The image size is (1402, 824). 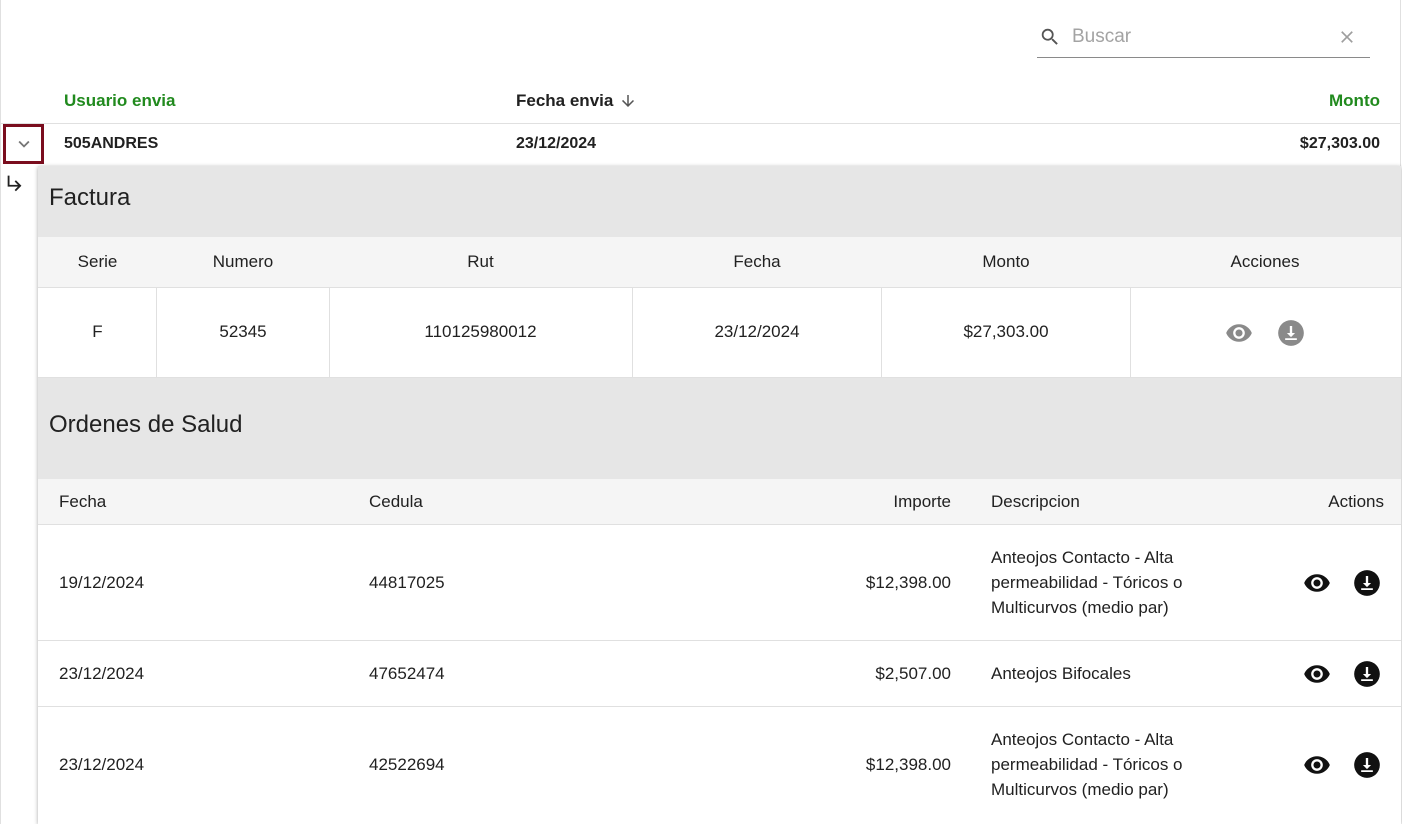 What do you see at coordinates (913, 673) in the screenshot?
I see `orden-importe: $2,507.00` at bounding box center [913, 673].